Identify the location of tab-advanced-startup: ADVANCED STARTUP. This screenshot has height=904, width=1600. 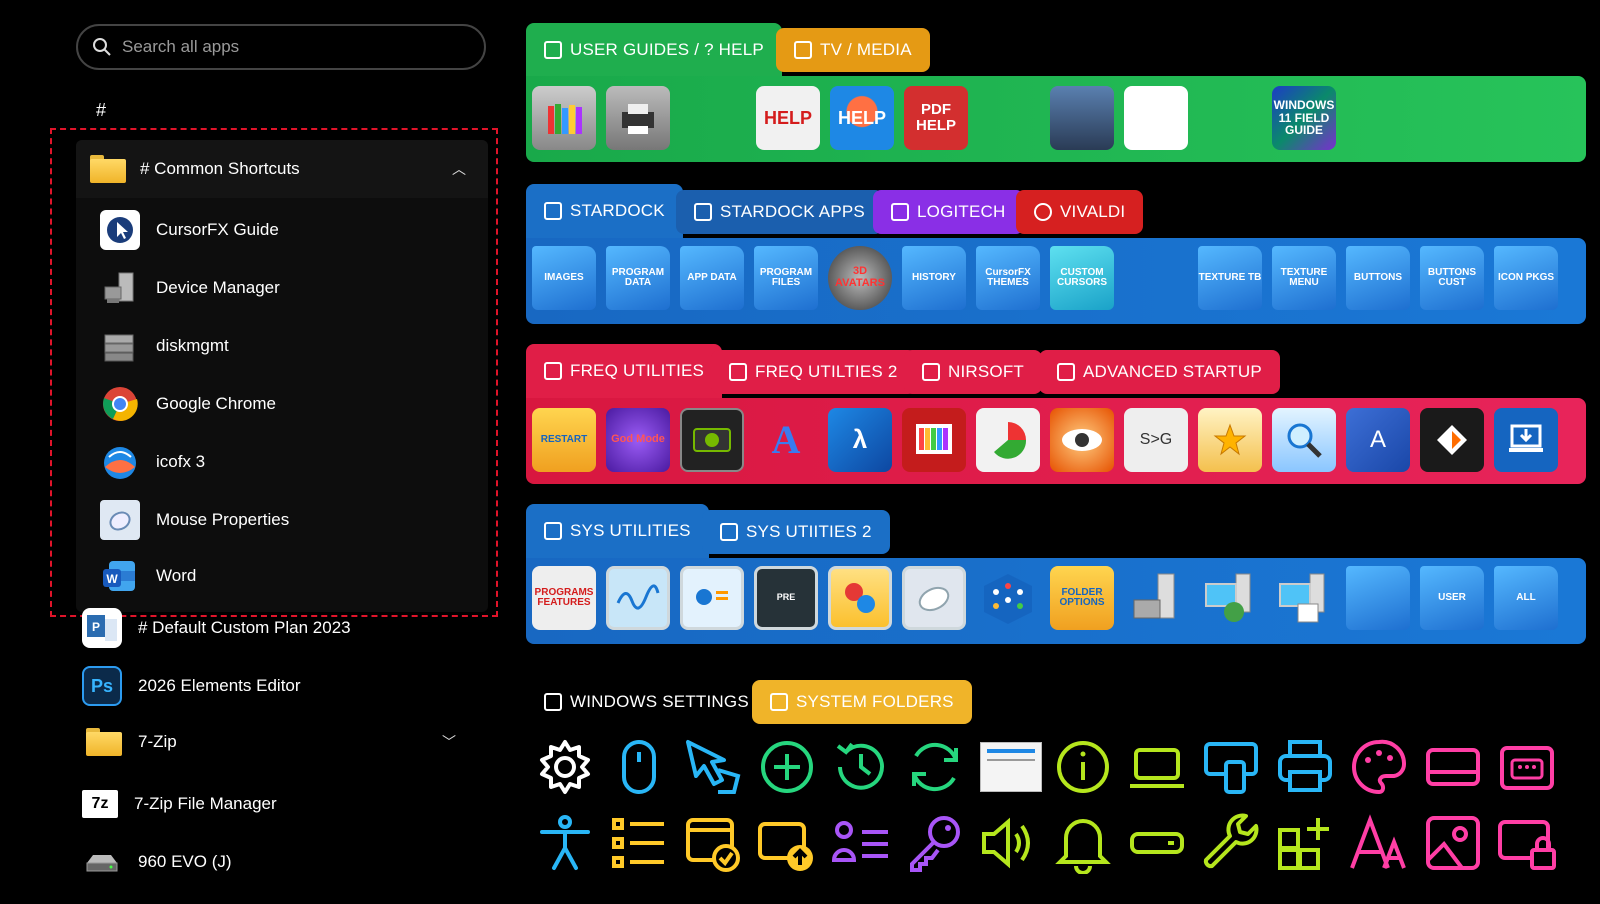
(1159, 372).